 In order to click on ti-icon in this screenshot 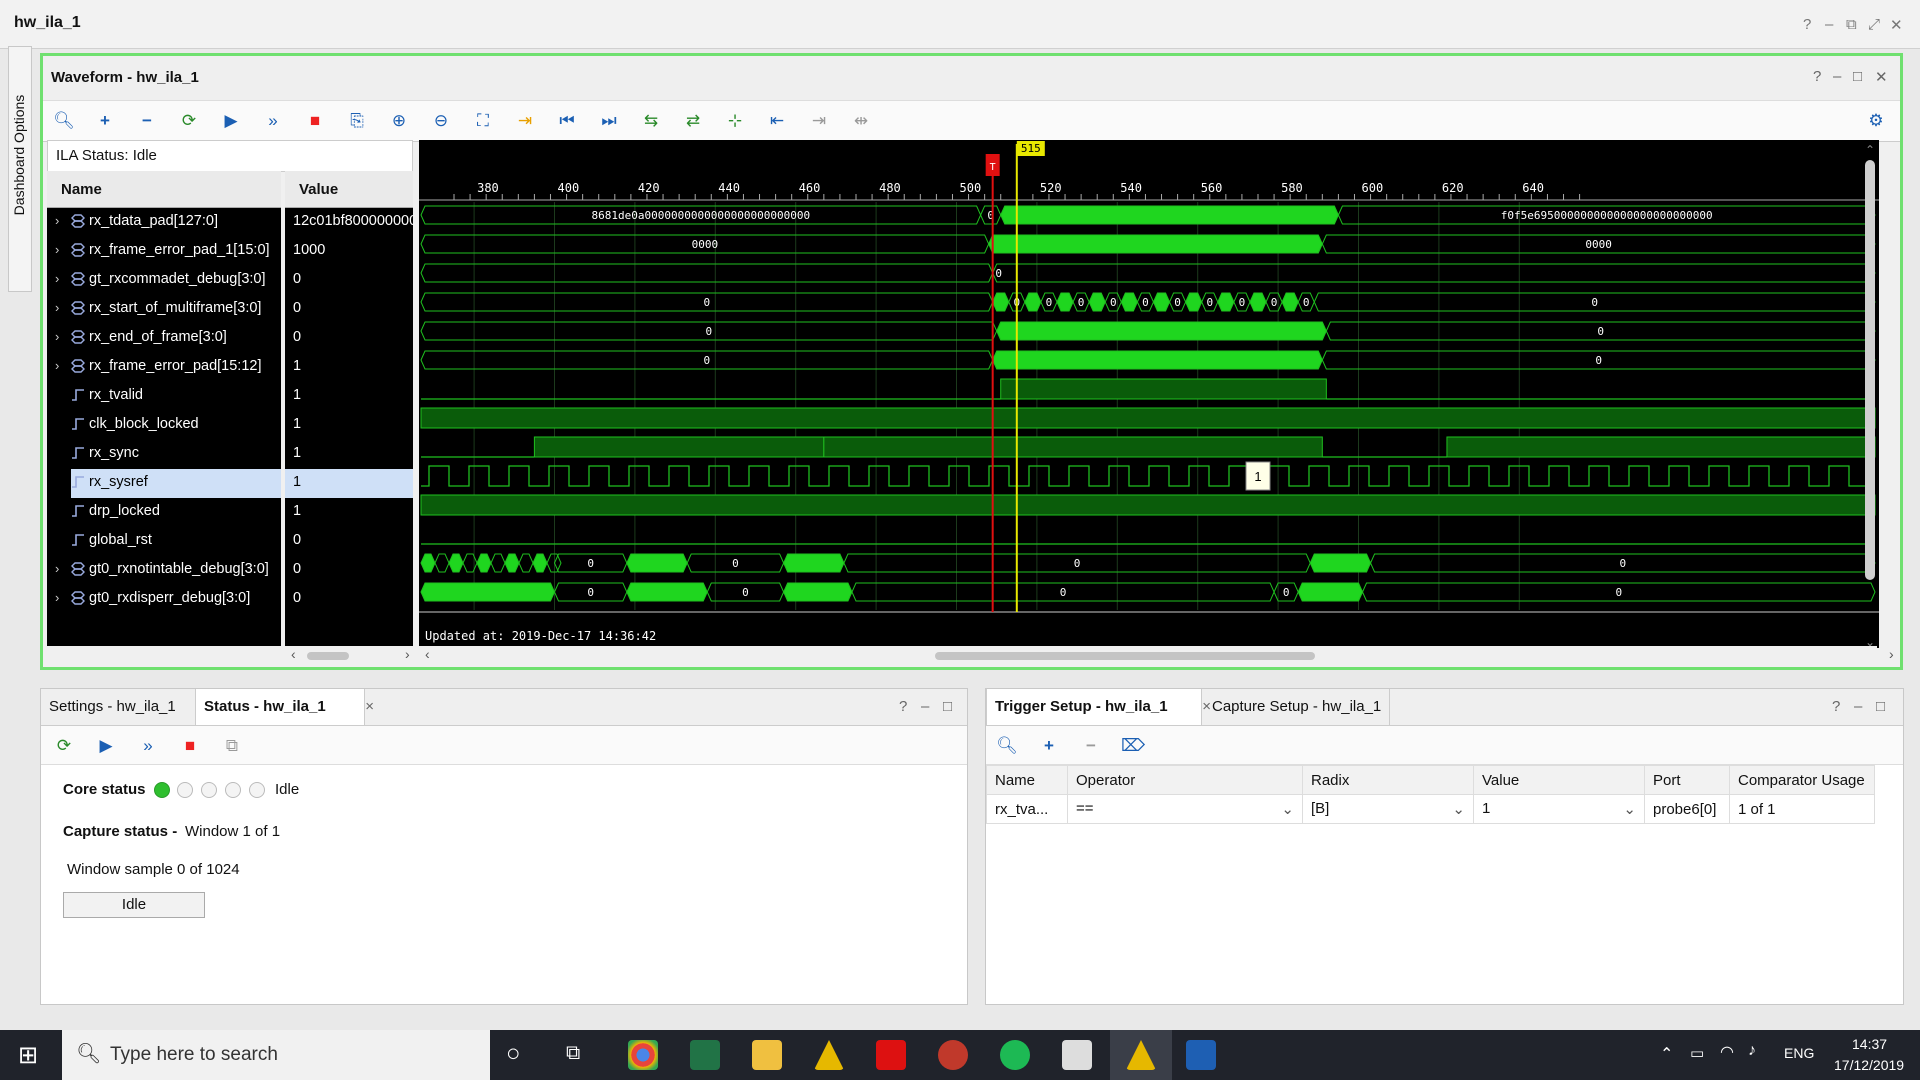, I will do `click(1077, 1055)`.